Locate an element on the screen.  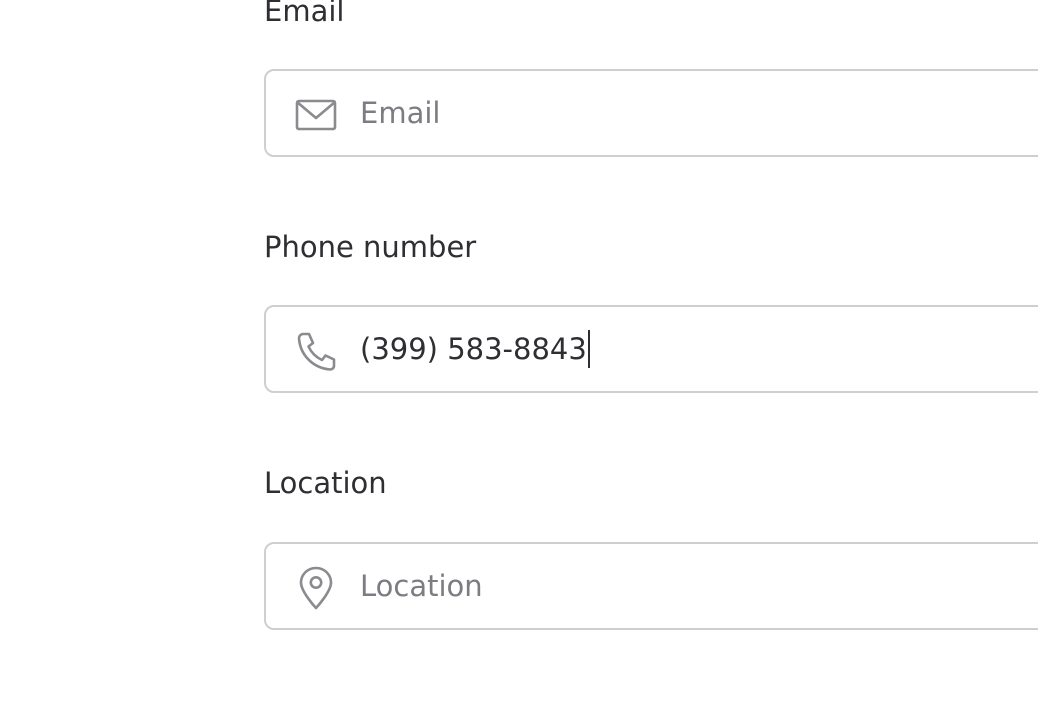
phone-input: (399) 583-8843 is located at coordinates (475, 349).